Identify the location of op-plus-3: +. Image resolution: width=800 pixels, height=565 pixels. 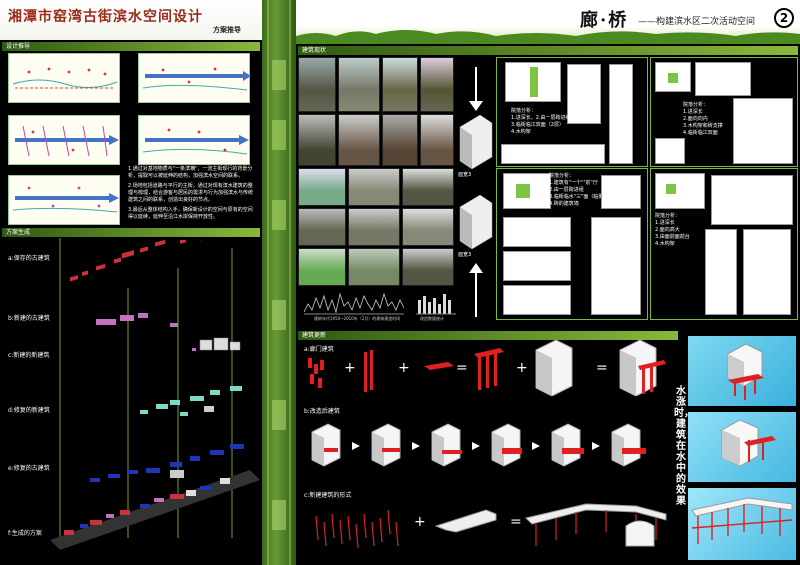
(522, 368).